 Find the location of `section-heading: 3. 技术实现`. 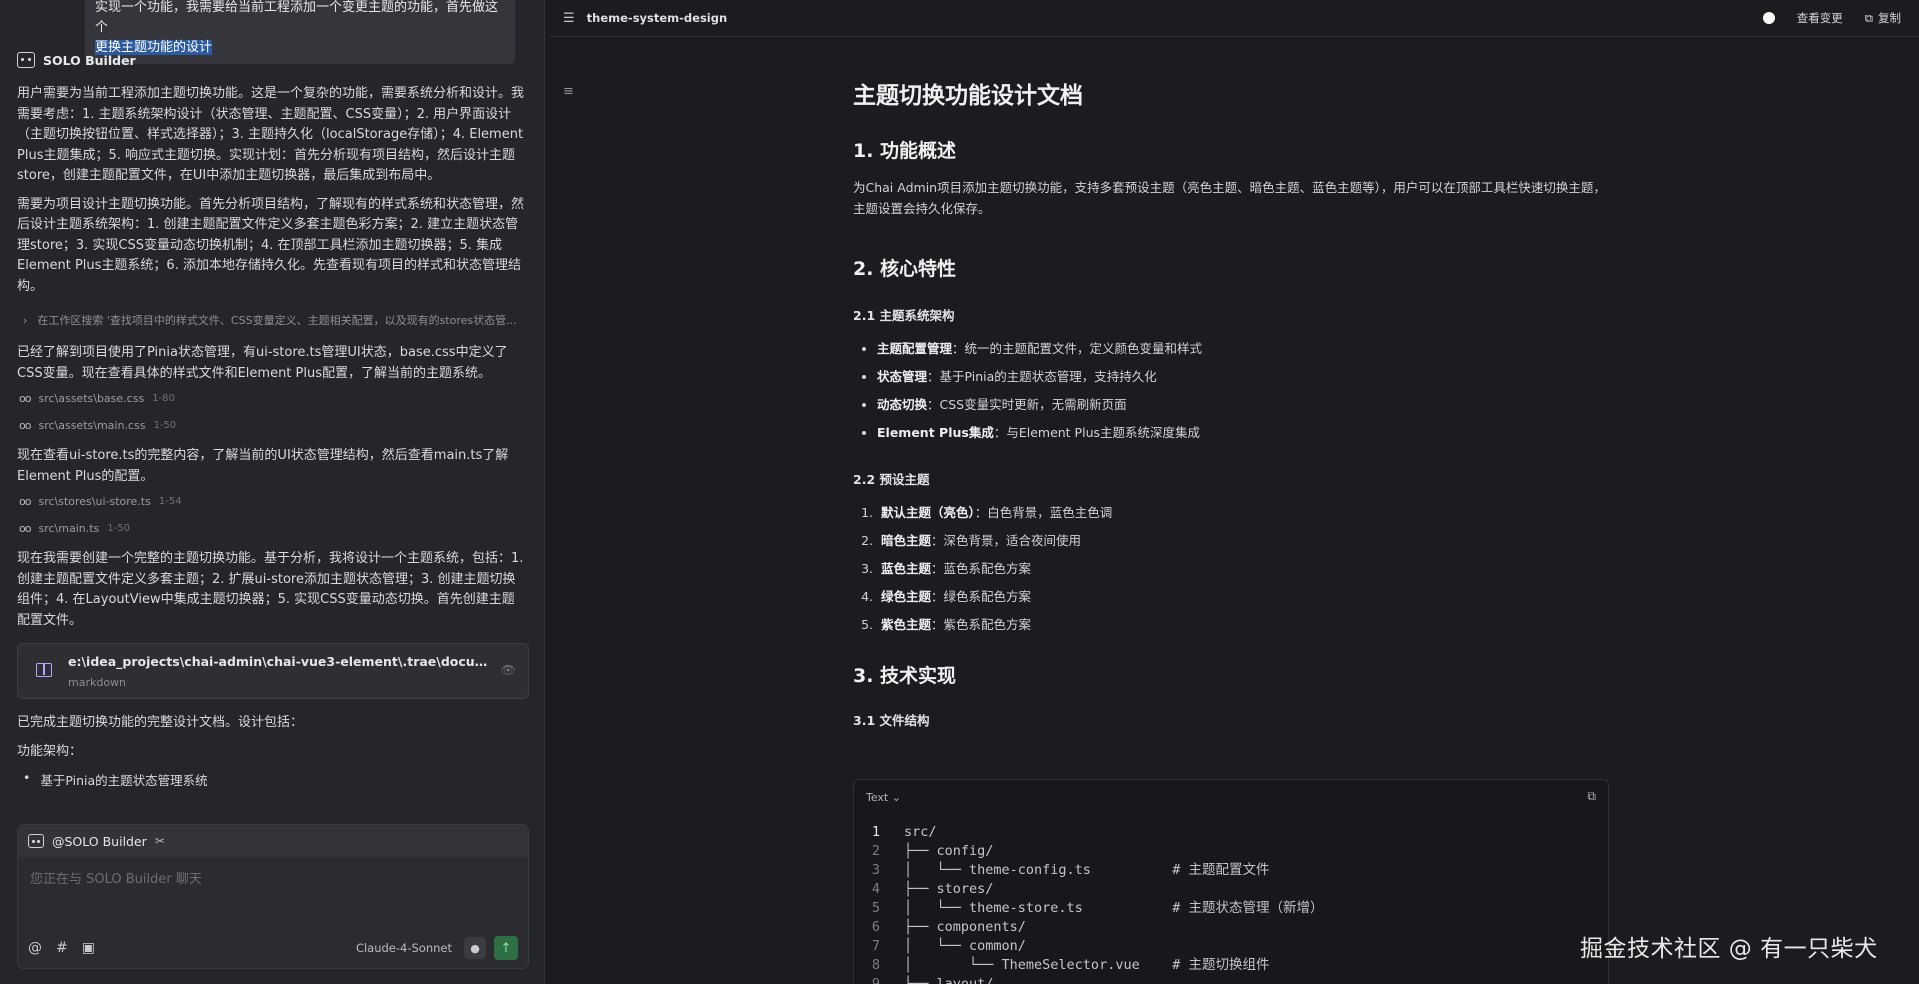

section-heading: 3. 技术实现 is located at coordinates (905, 676).